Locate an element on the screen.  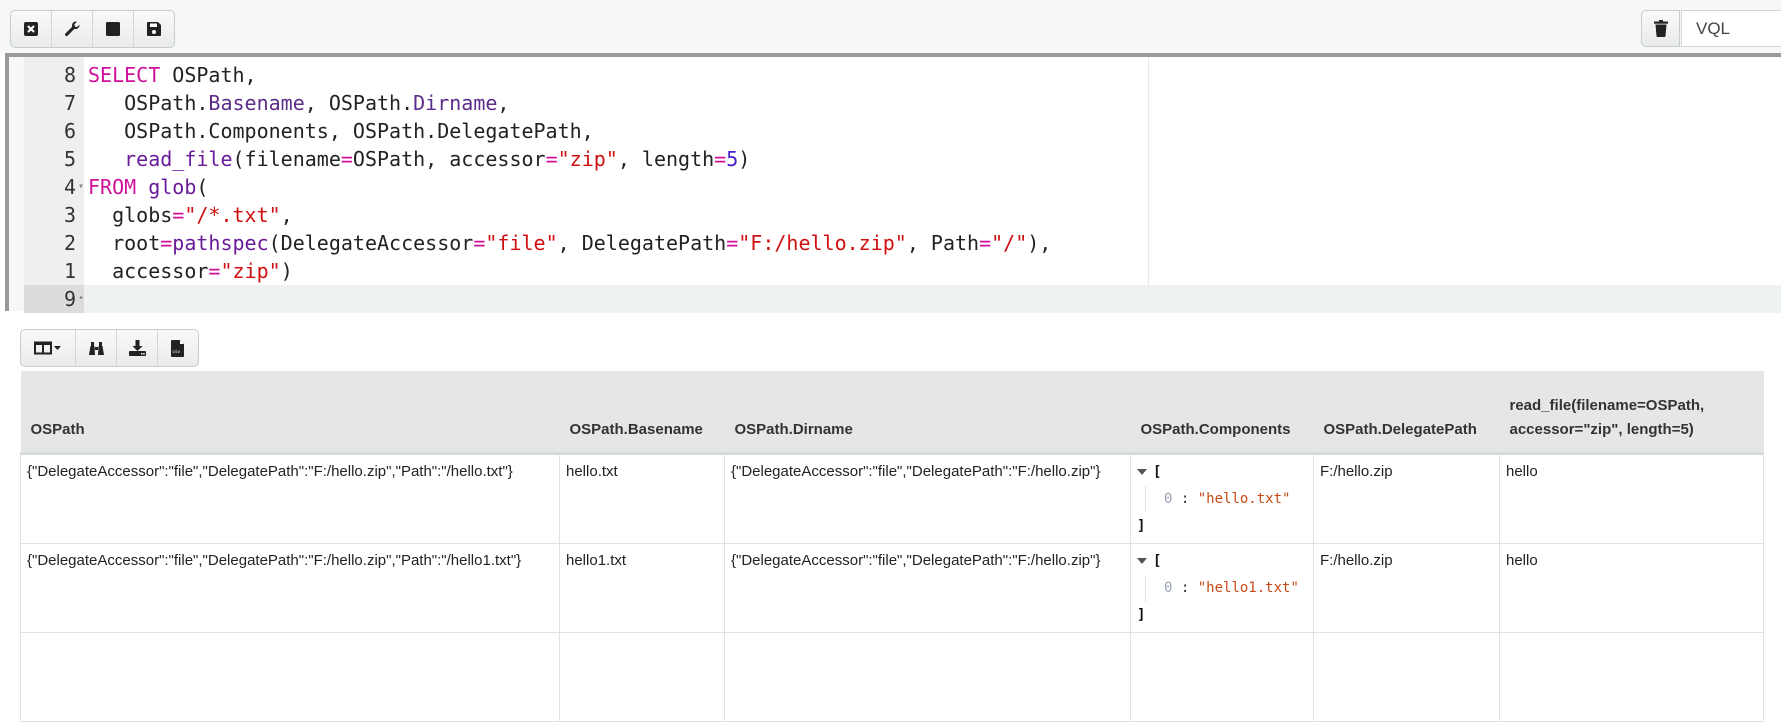
cell-components: [ 0 : "hello1.txt" ] is located at coordinates (1222, 588).